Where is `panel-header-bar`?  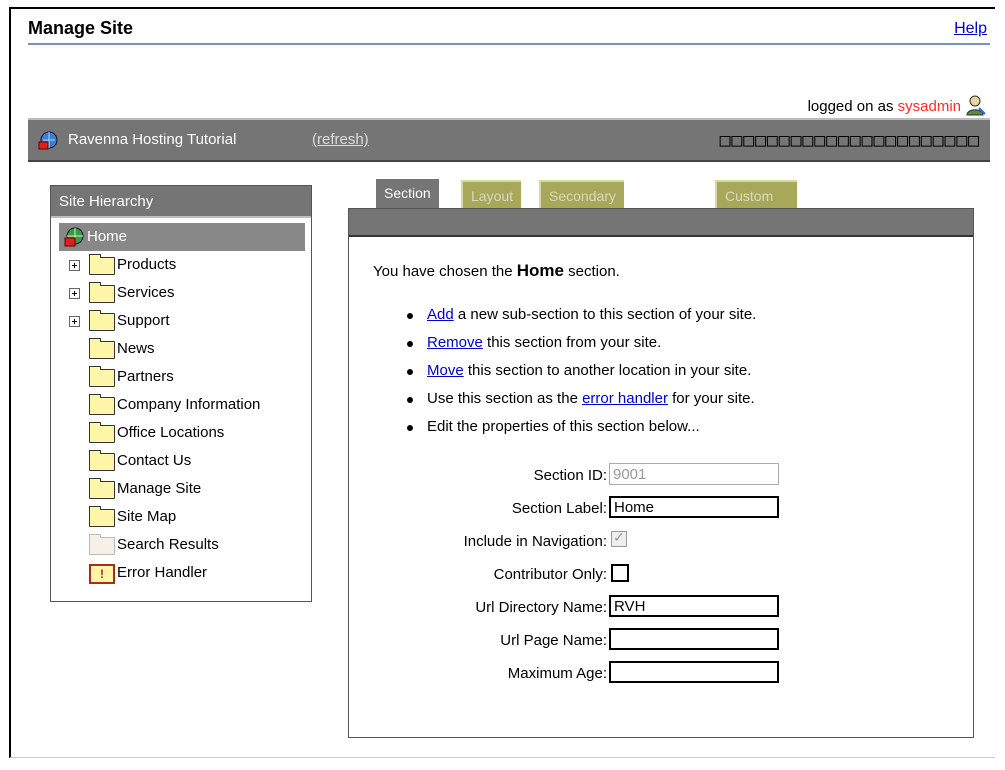
panel-header-bar is located at coordinates (661, 223).